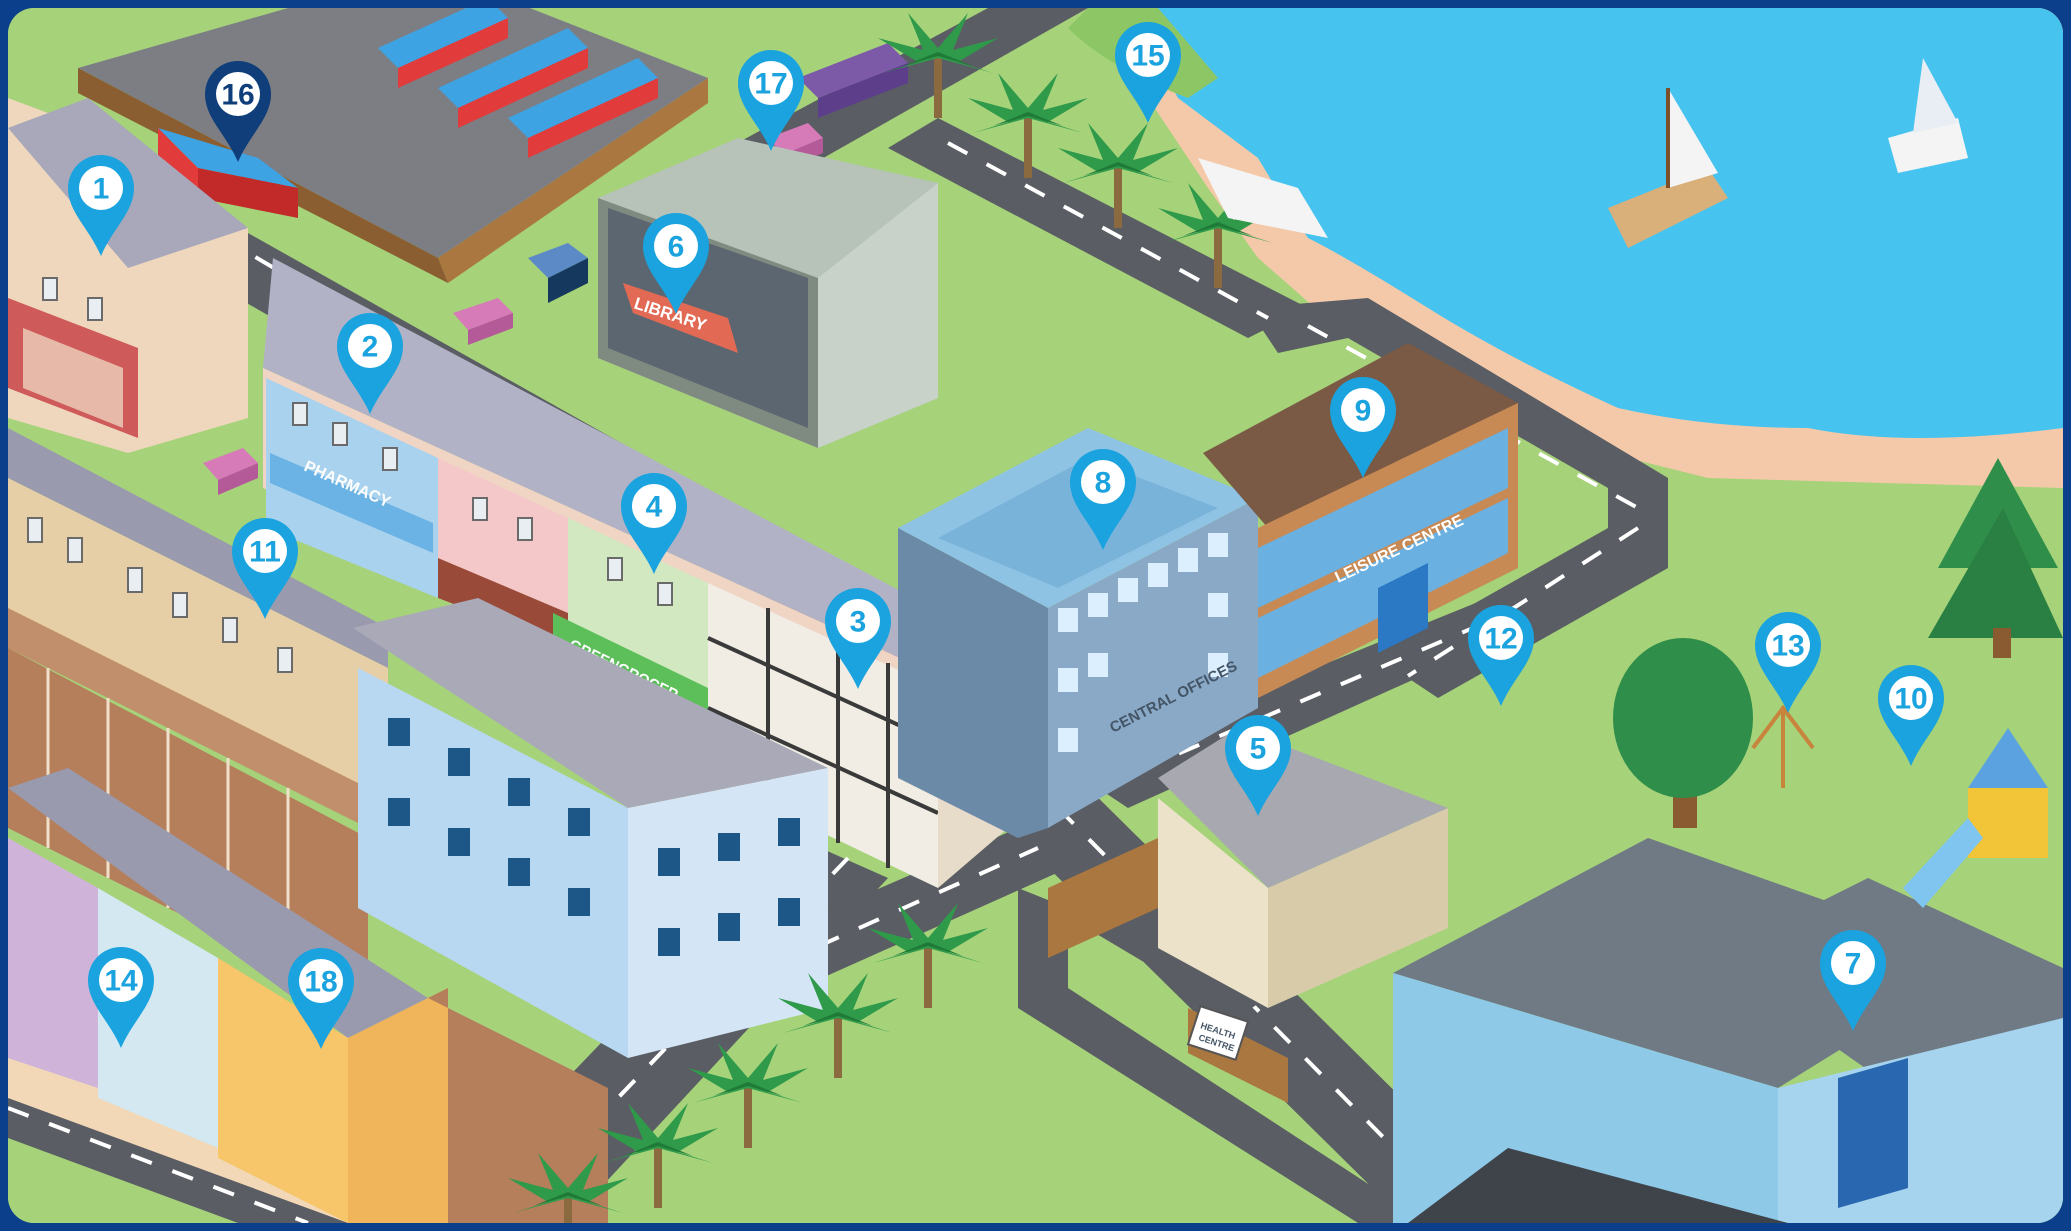  What do you see at coordinates (654, 507) in the screenshot?
I see `pin-number: 4` at bounding box center [654, 507].